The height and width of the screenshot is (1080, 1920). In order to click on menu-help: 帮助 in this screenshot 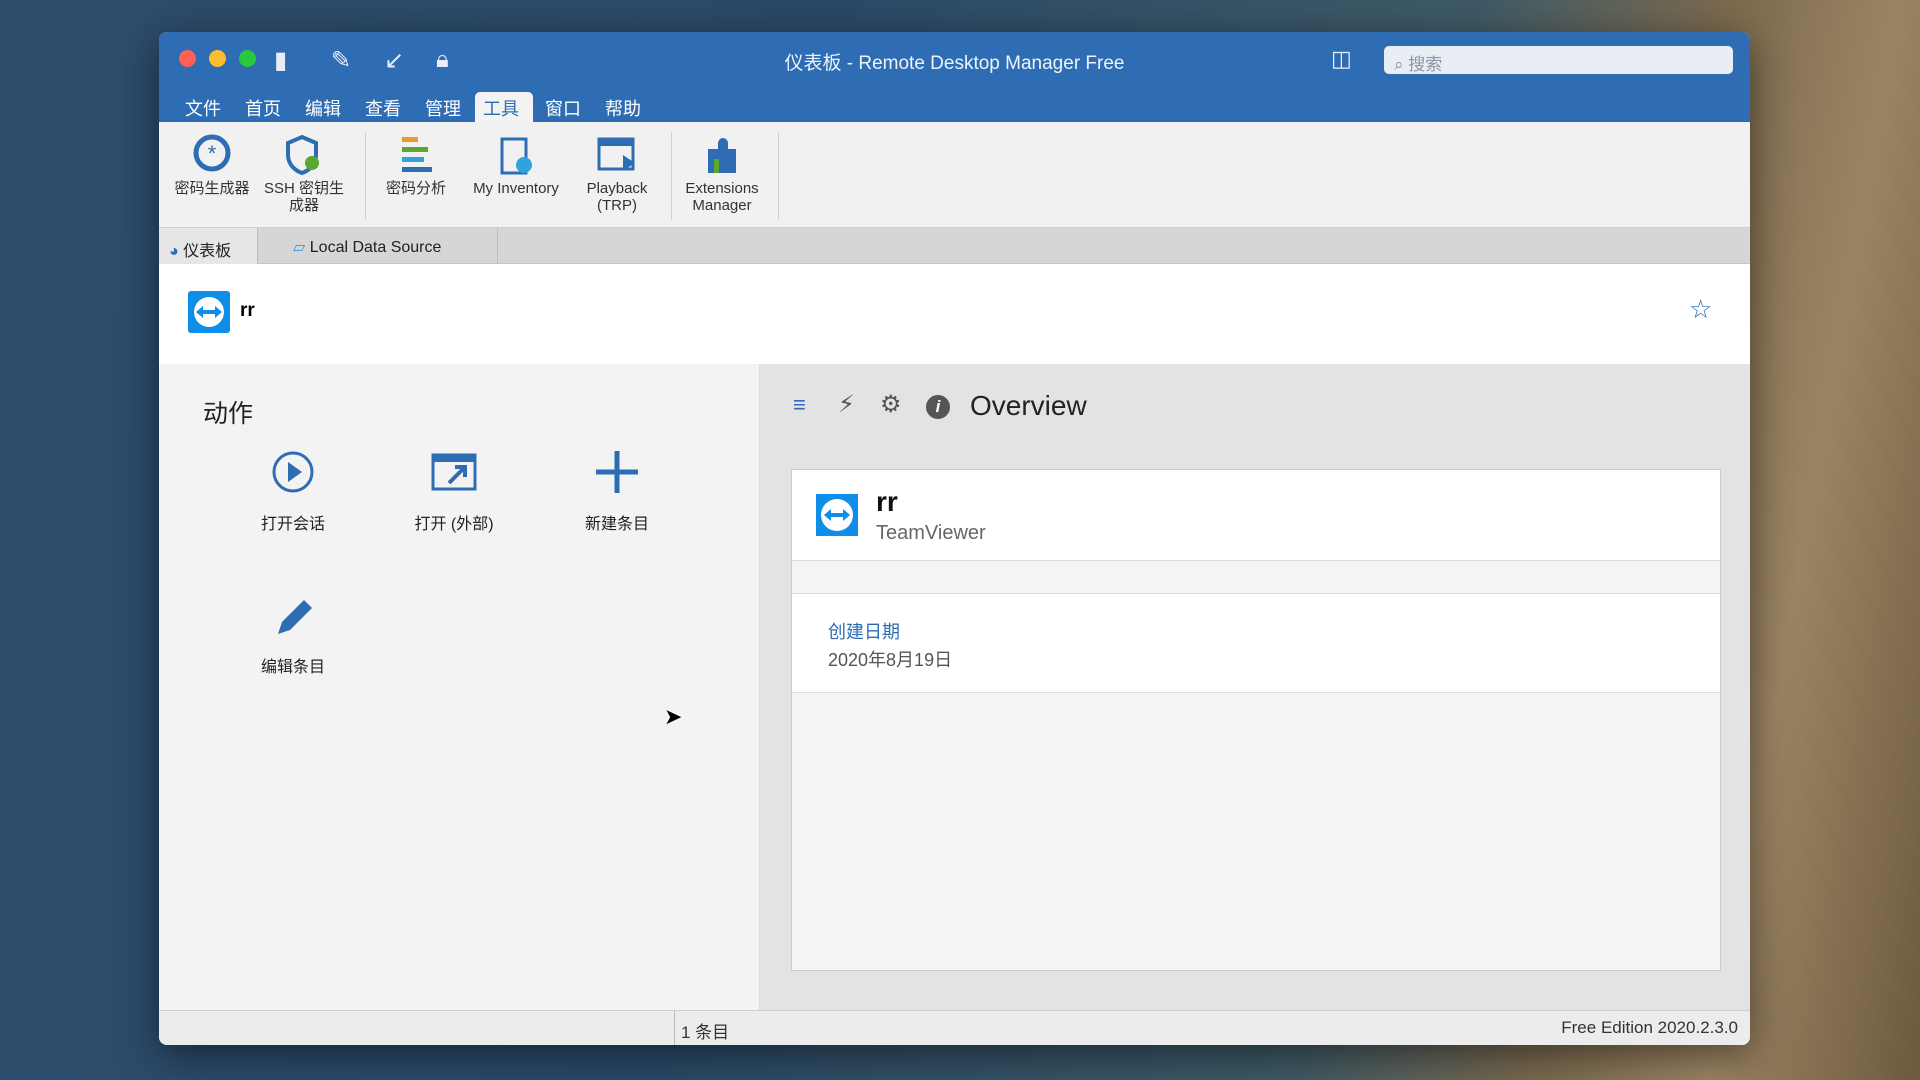, I will do `click(623, 107)`.